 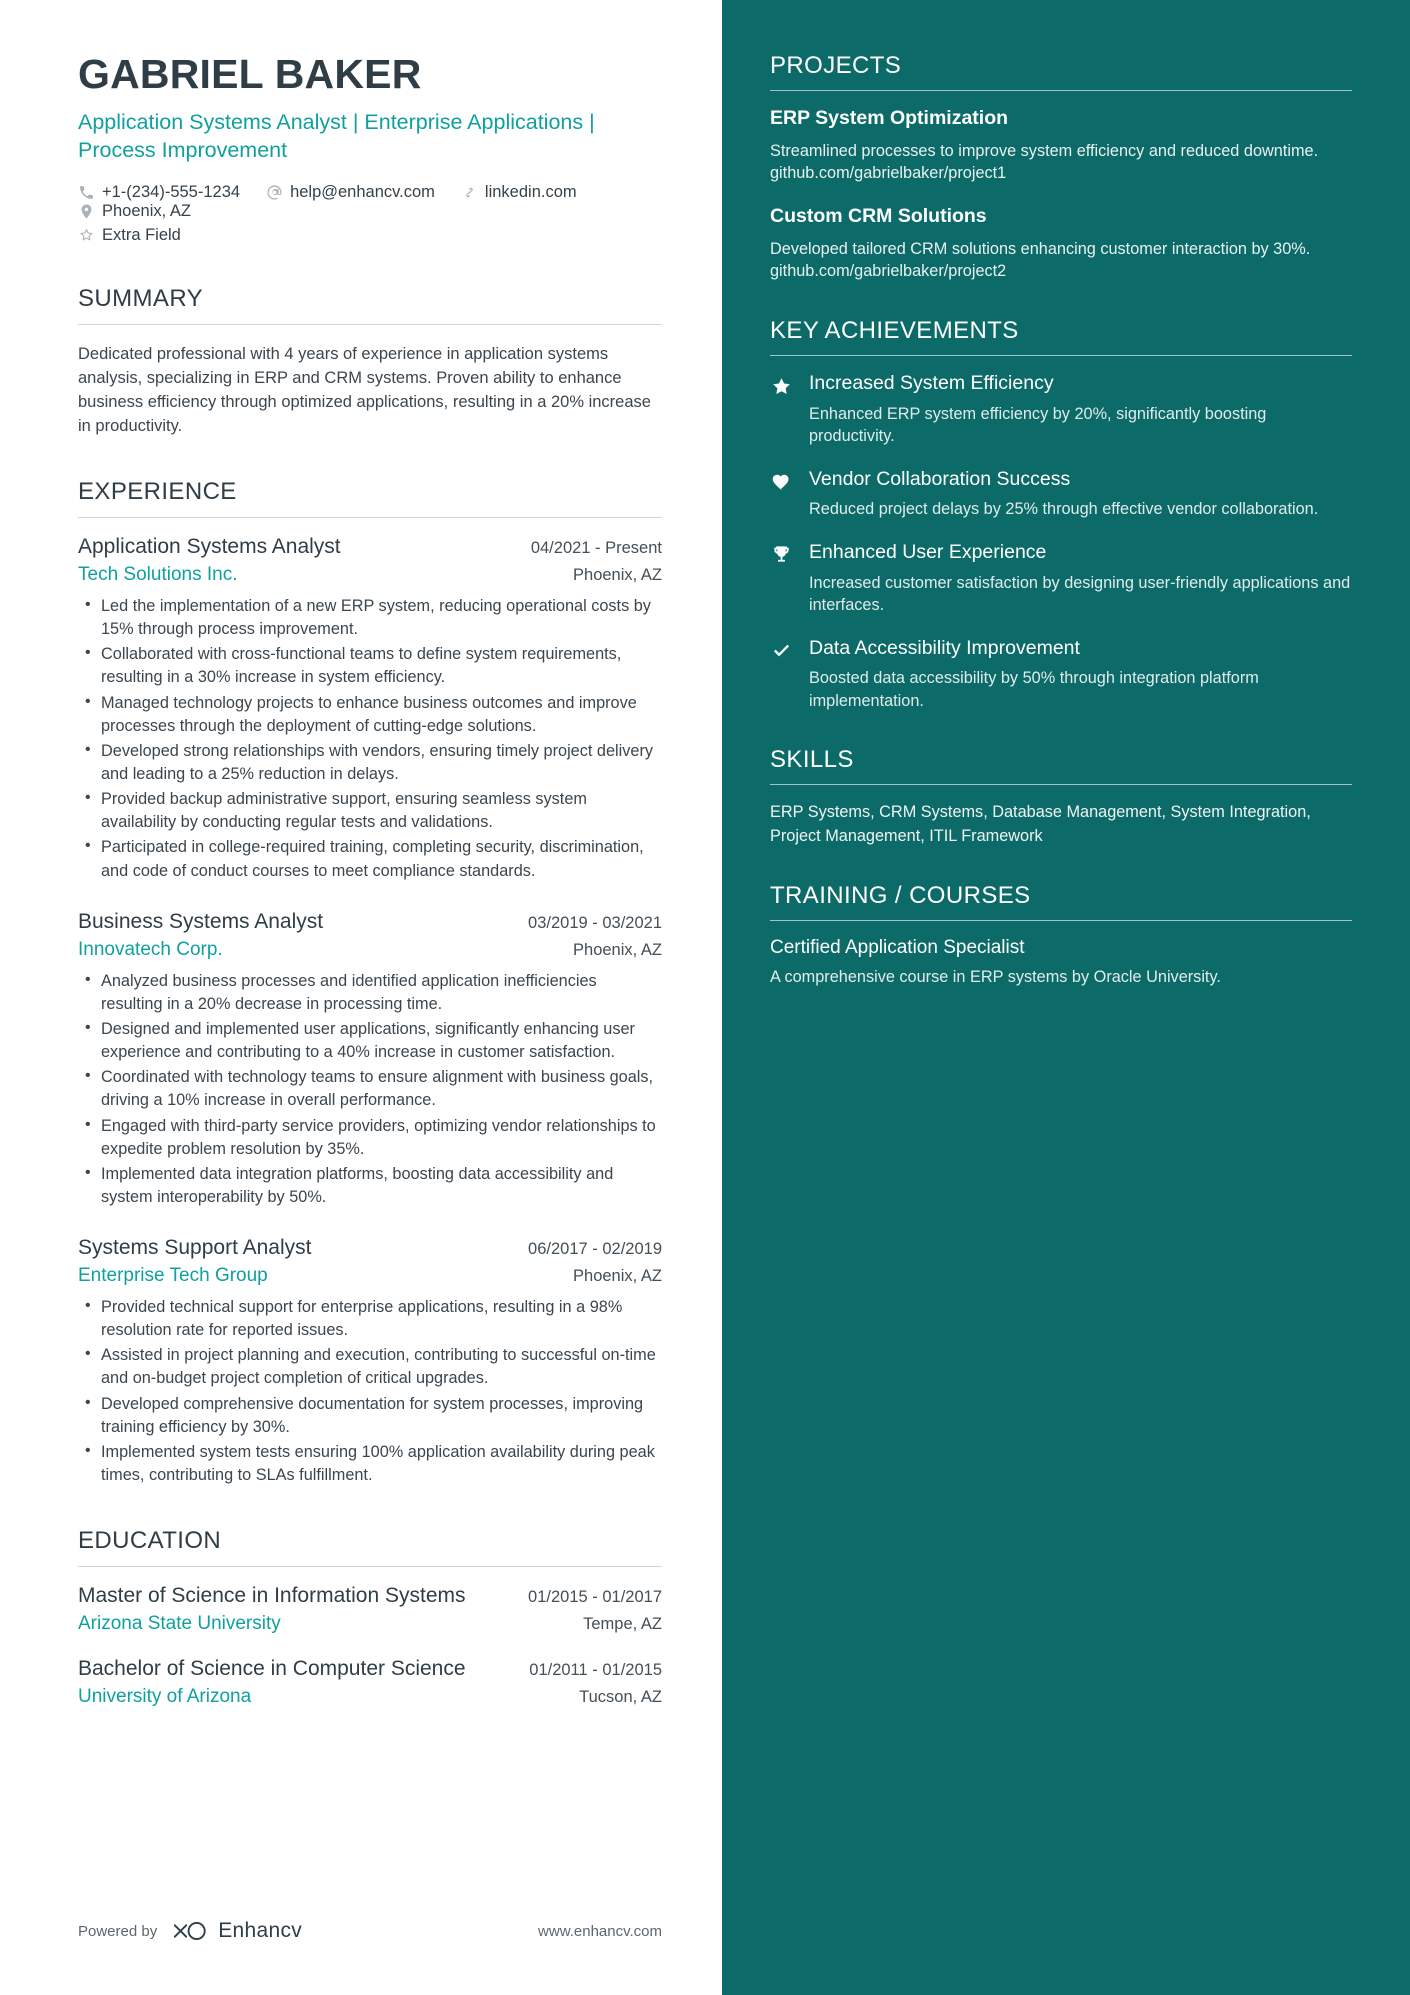 What do you see at coordinates (595, 922) in the screenshot?
I see `job-date: 03/2019 - 03/2021` at bounding box center [595, 922].